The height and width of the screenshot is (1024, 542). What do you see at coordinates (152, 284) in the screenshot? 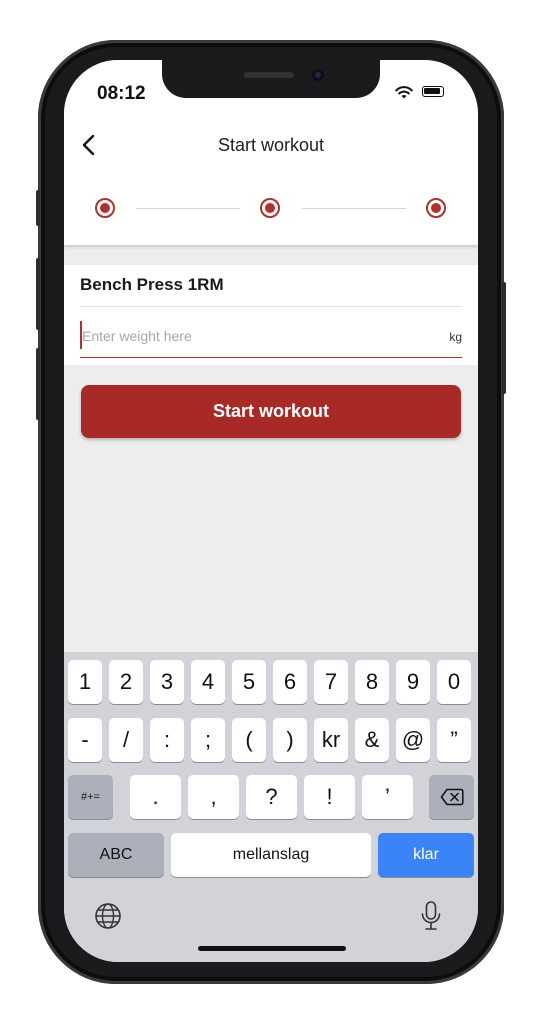
I see `exercise-name: Bench Press 1RM` at bounding box center [152, 284].